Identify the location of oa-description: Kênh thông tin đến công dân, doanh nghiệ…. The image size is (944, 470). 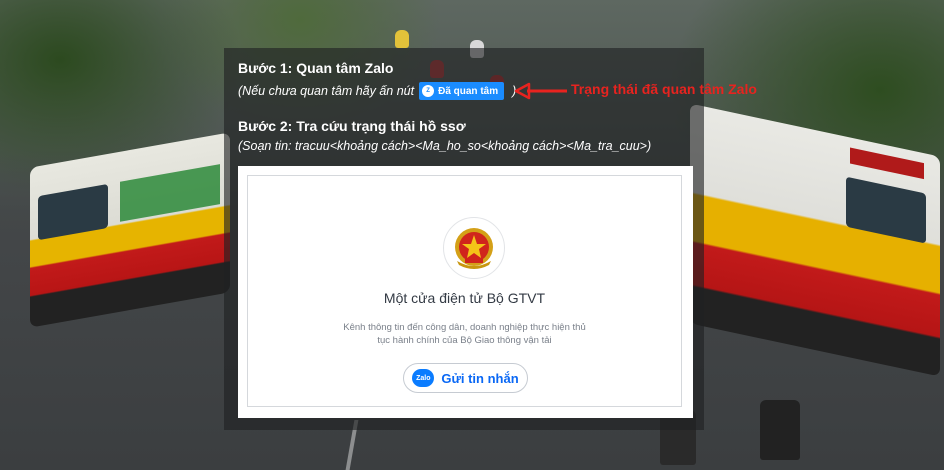
(464, 334).